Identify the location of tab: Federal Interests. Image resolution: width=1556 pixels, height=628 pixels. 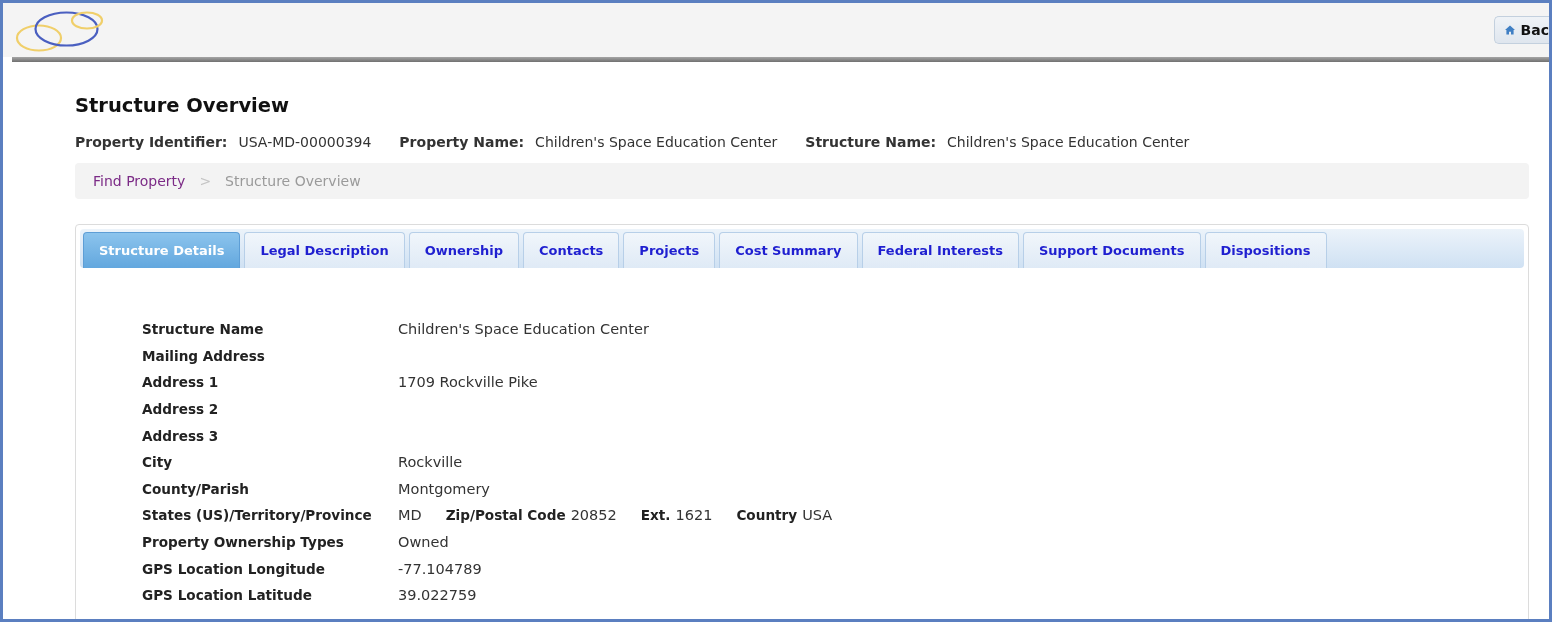
(940, 250).